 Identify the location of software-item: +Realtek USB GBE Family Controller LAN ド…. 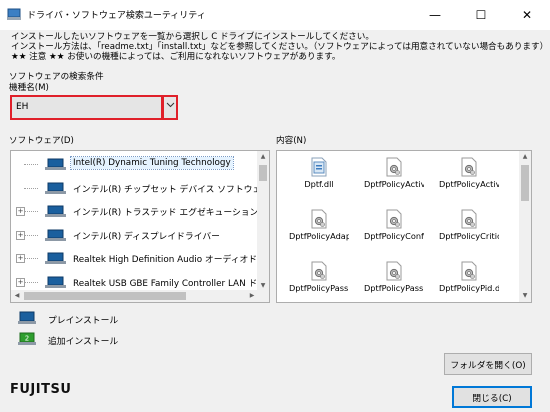
(140, 282).